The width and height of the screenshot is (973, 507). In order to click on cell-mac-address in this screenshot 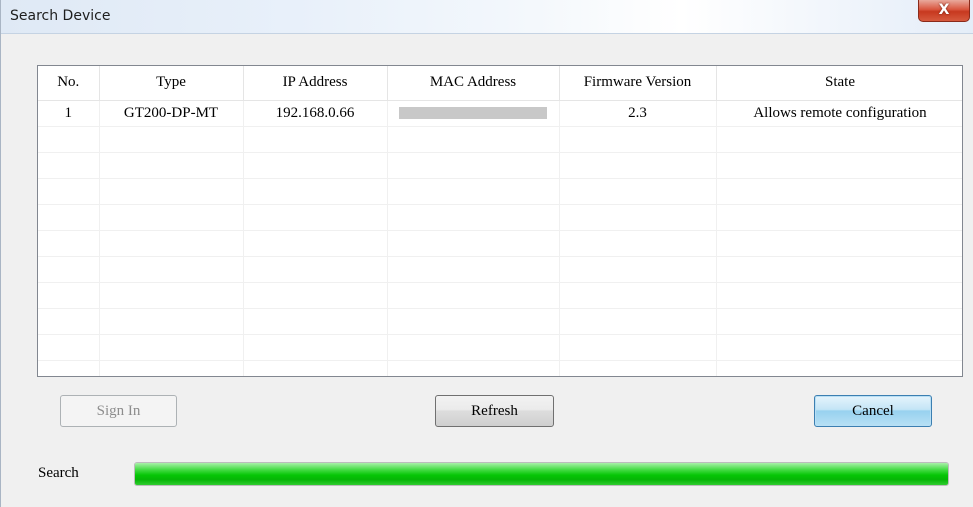, I will do `click(473, 113)`.